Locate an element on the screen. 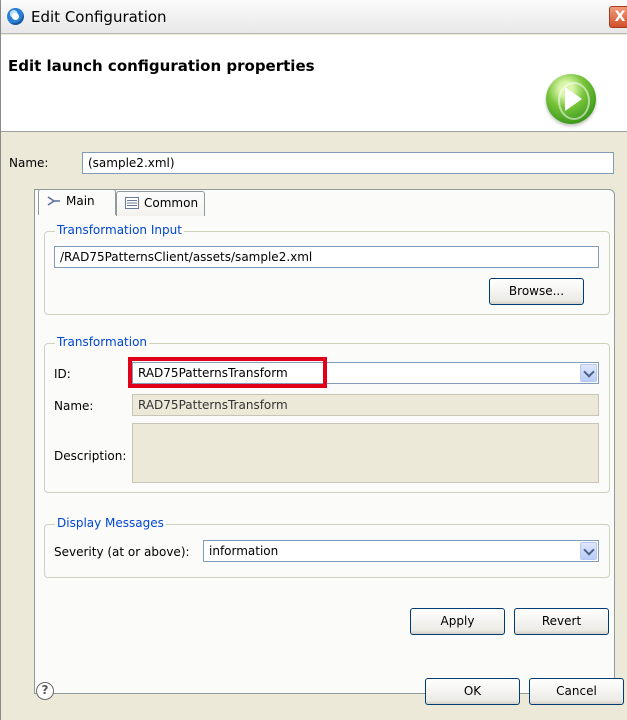 Image resolution: width=627 pixels, height=720 pixels. display-messages-title: Display Messages is located at coordinates (110, 523).